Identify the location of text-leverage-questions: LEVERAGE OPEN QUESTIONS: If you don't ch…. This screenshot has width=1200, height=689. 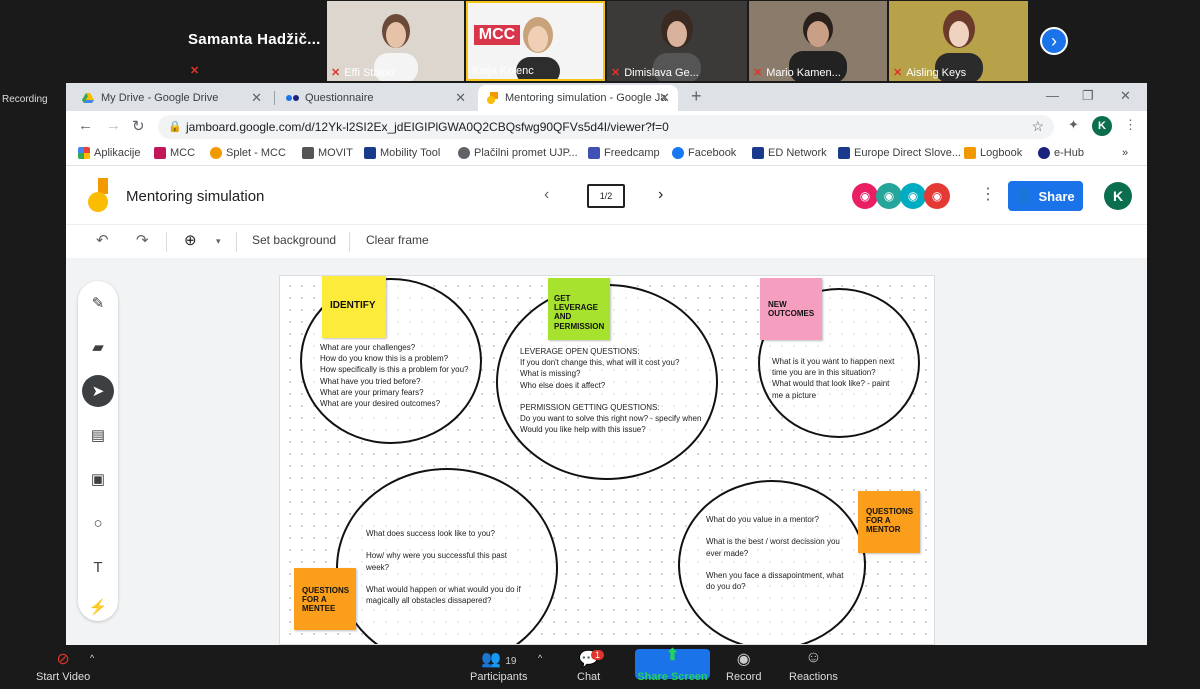
(615, 391).